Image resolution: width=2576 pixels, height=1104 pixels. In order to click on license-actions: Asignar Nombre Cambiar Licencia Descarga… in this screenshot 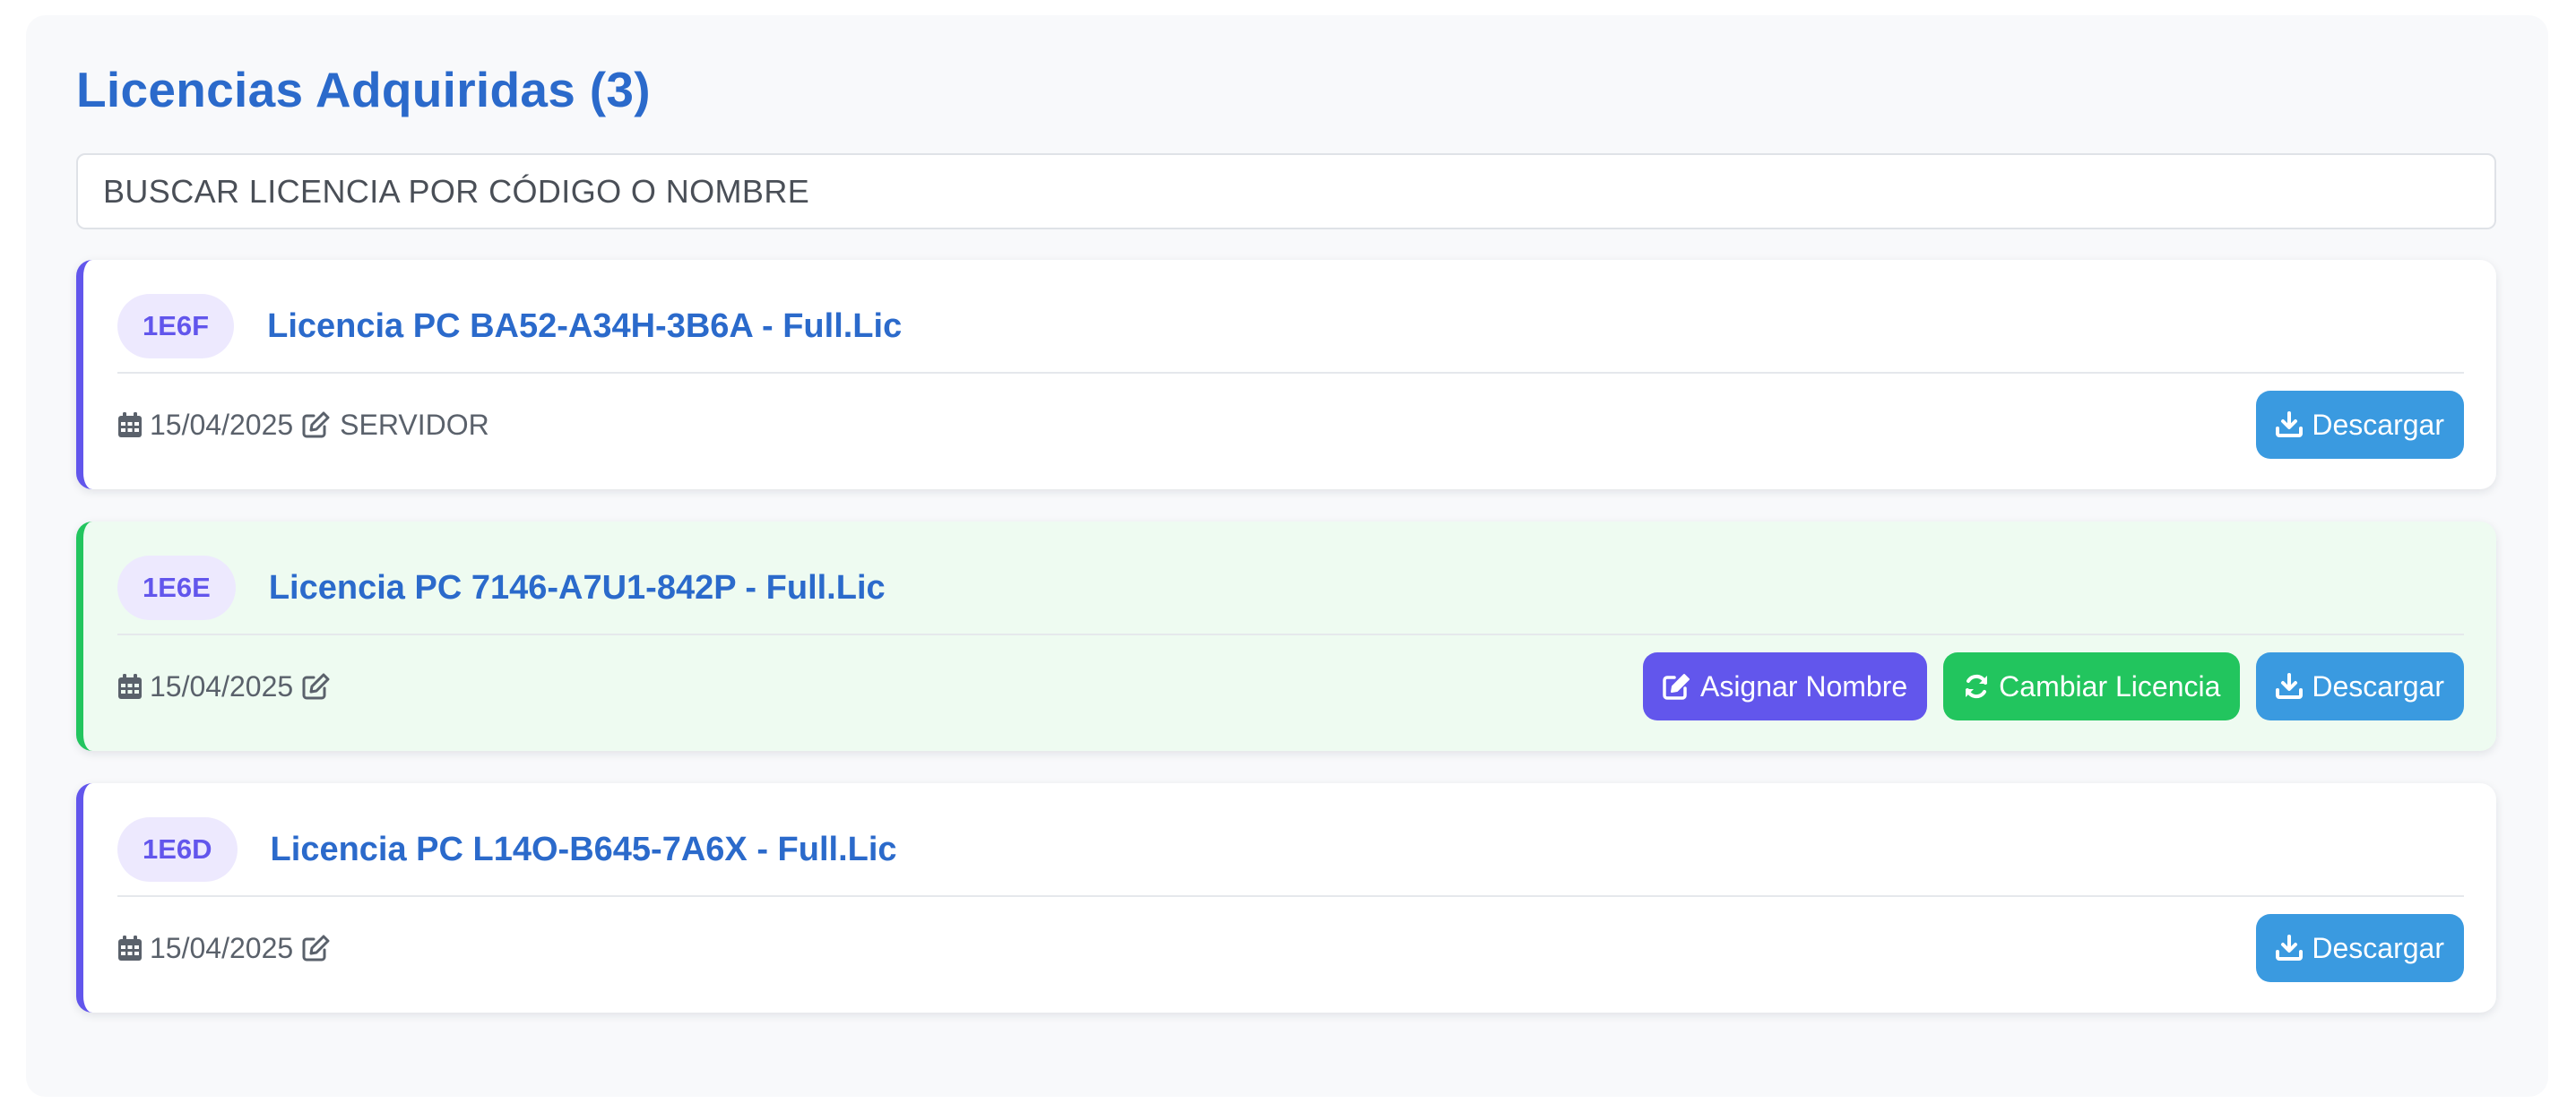, I will do `click(2053, 686)`.